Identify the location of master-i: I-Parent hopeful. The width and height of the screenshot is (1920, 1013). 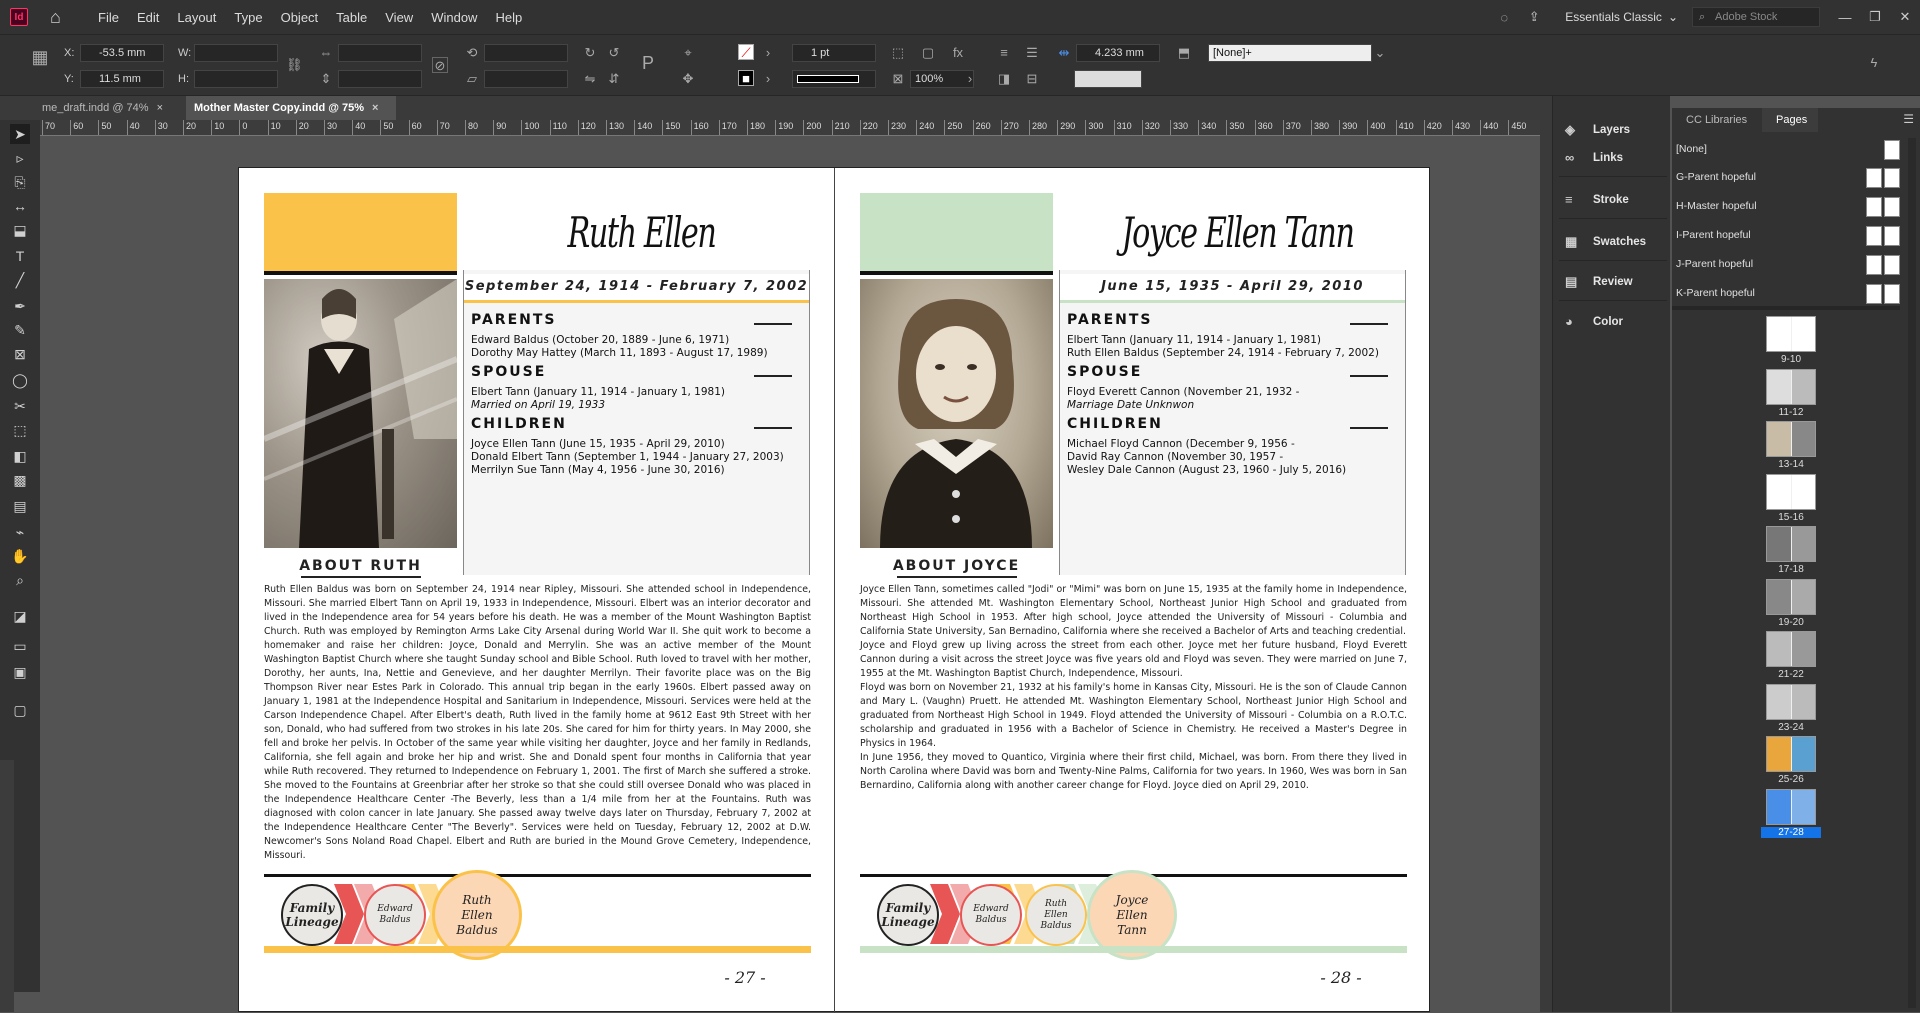
(1788, 235).